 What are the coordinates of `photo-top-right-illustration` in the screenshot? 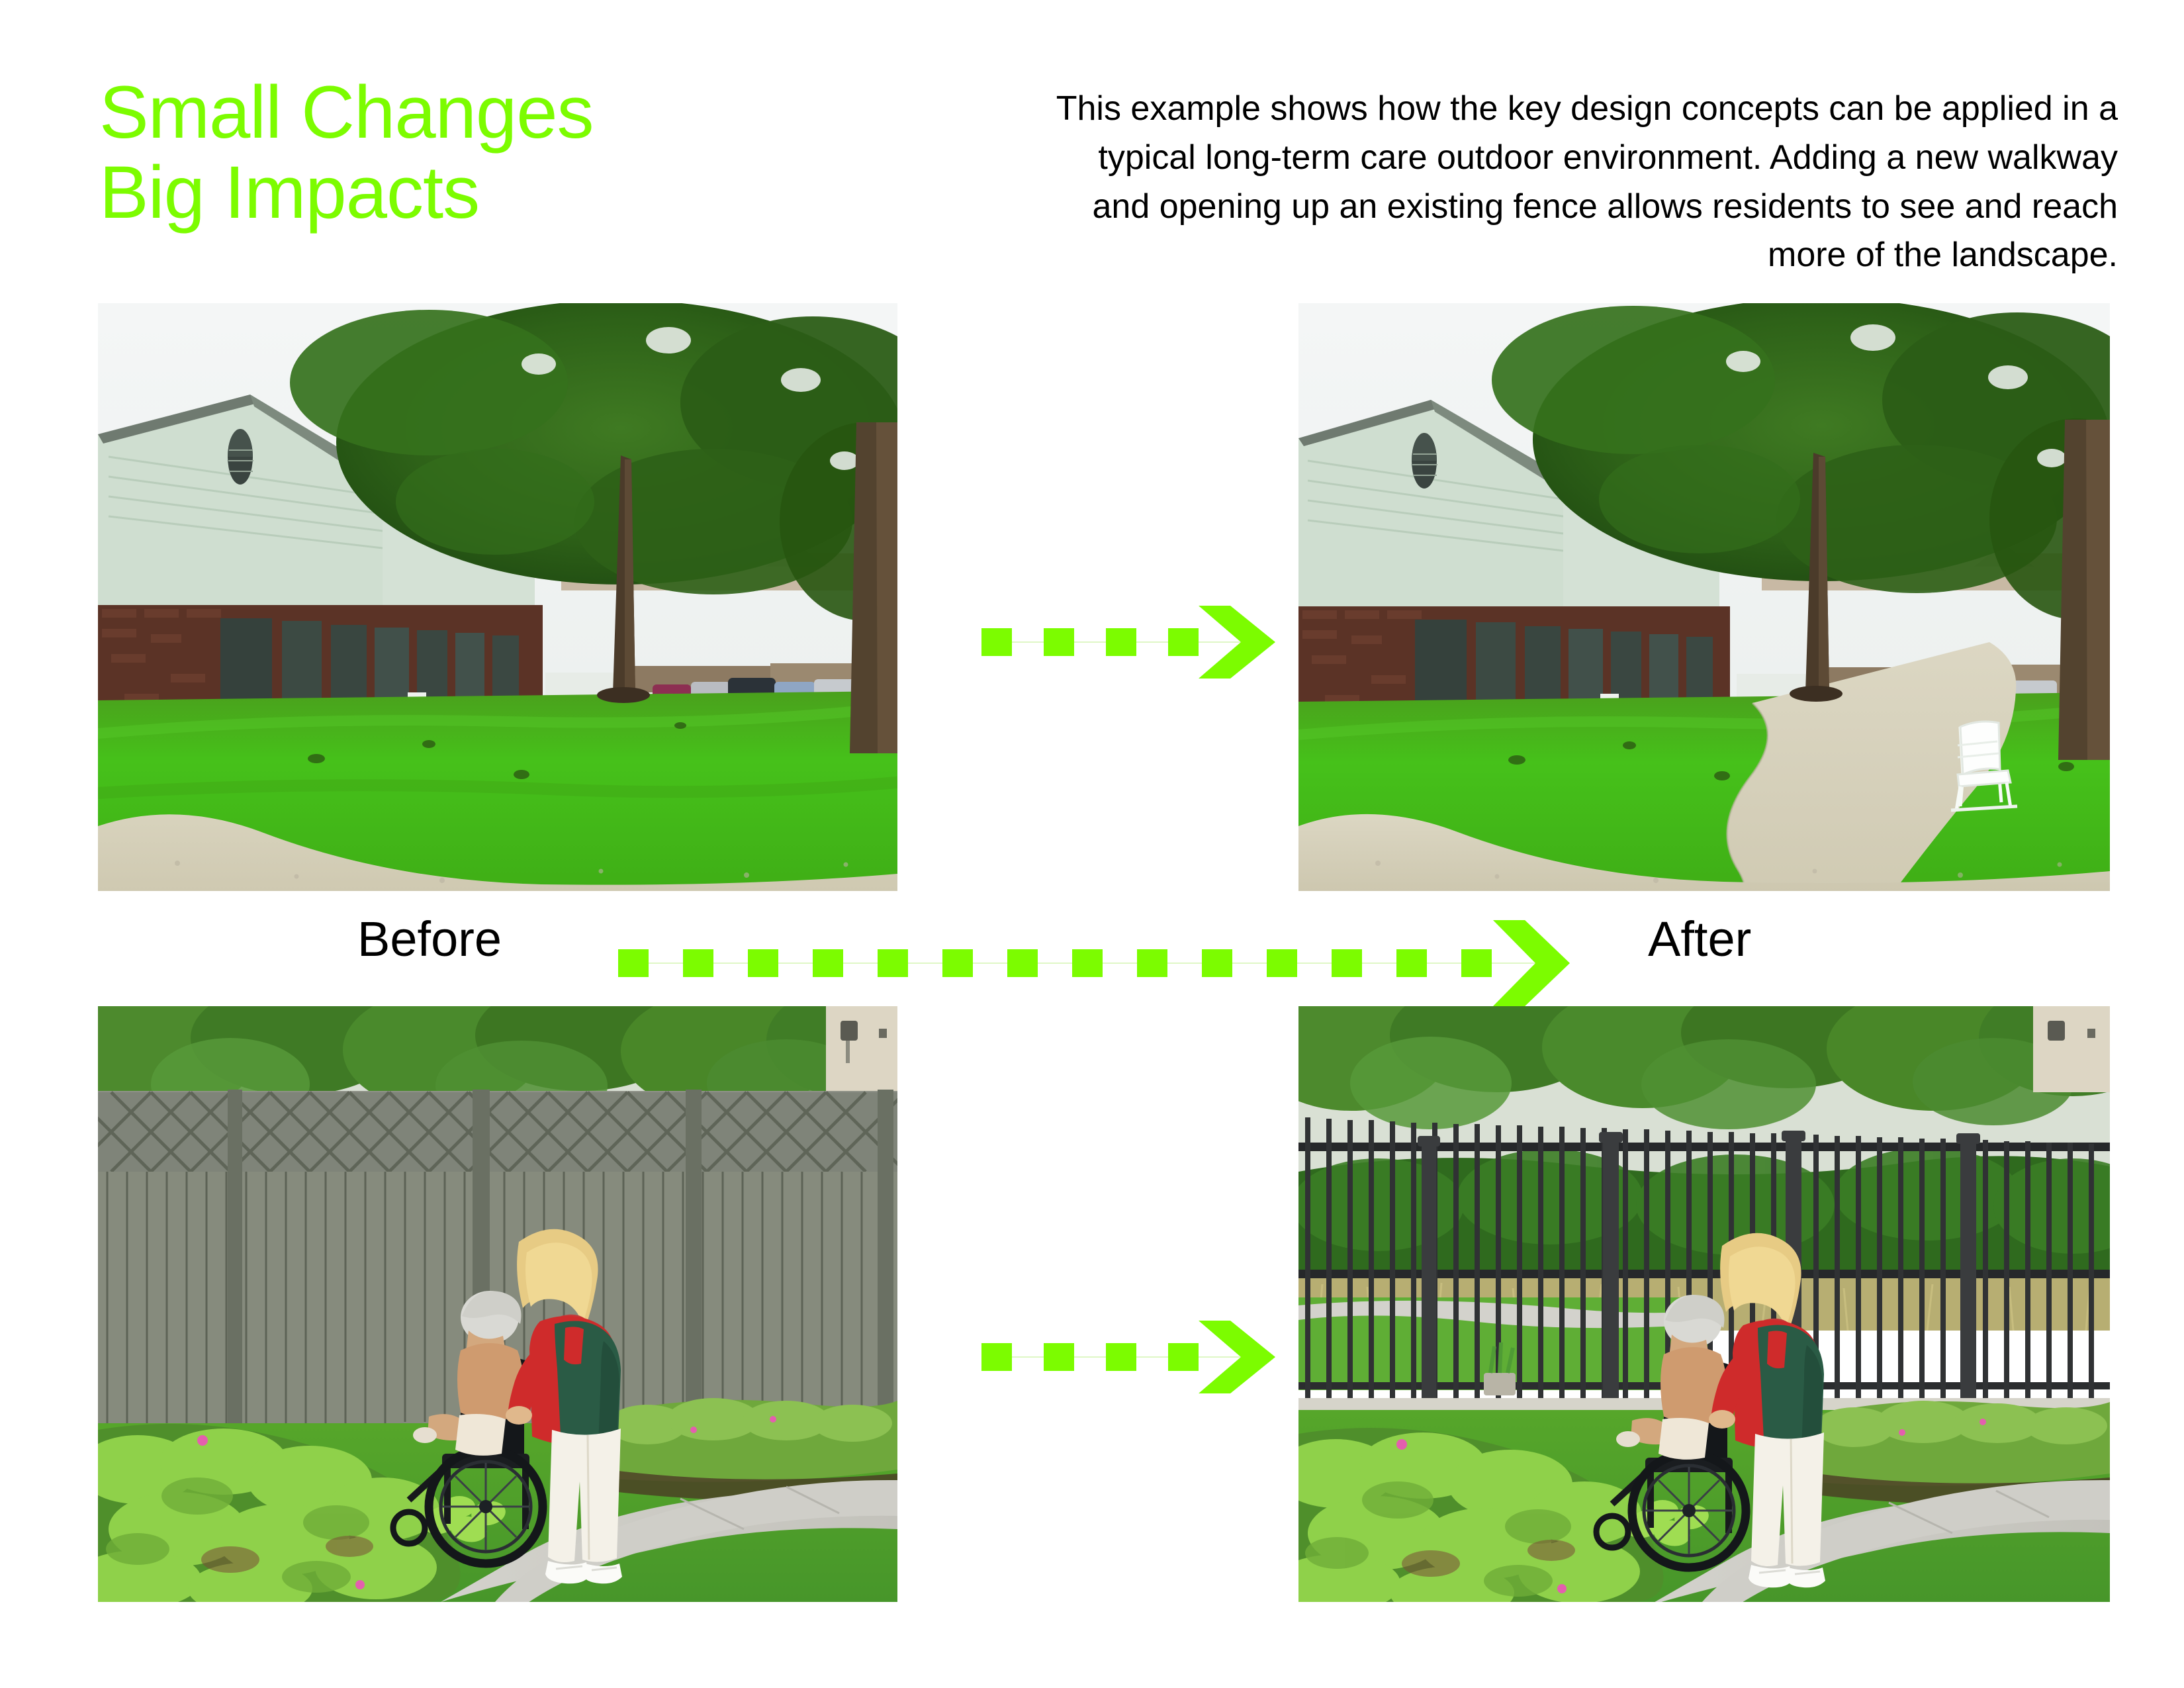 It's located at (1704, 597).